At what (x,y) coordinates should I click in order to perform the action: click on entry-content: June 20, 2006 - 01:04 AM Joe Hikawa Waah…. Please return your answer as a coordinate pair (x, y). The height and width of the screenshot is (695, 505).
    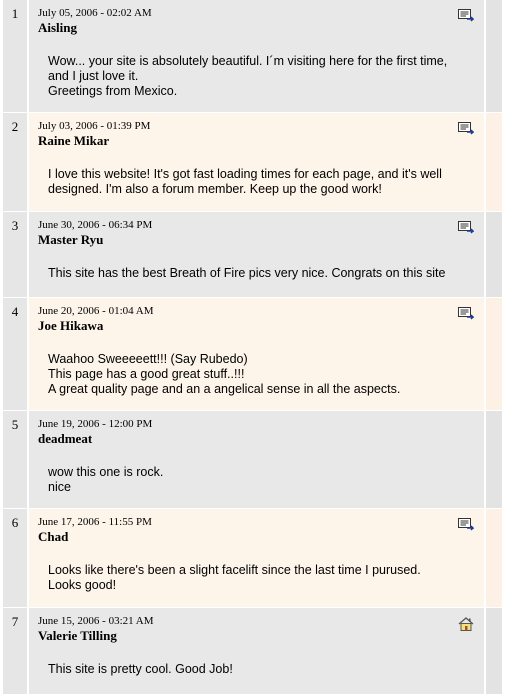
    Looking at the image, I should click on (256, 354).